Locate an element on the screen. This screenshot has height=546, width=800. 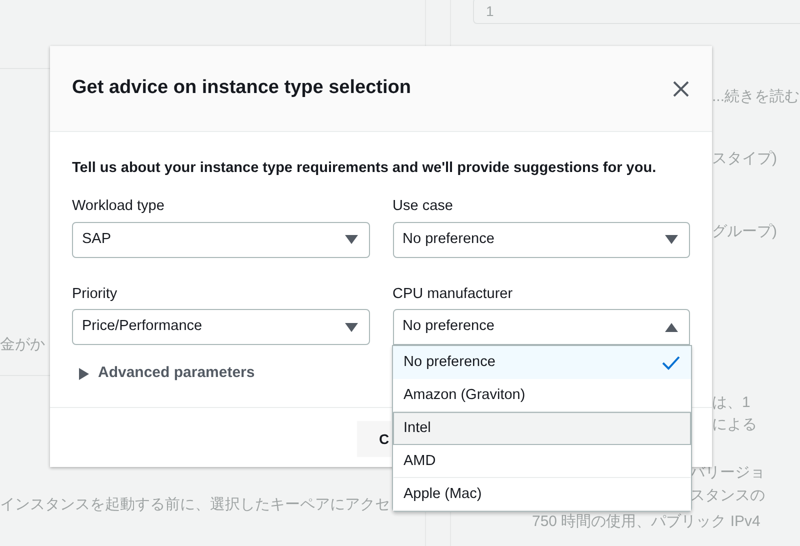
close-icon is located at coordinates (681, 88).